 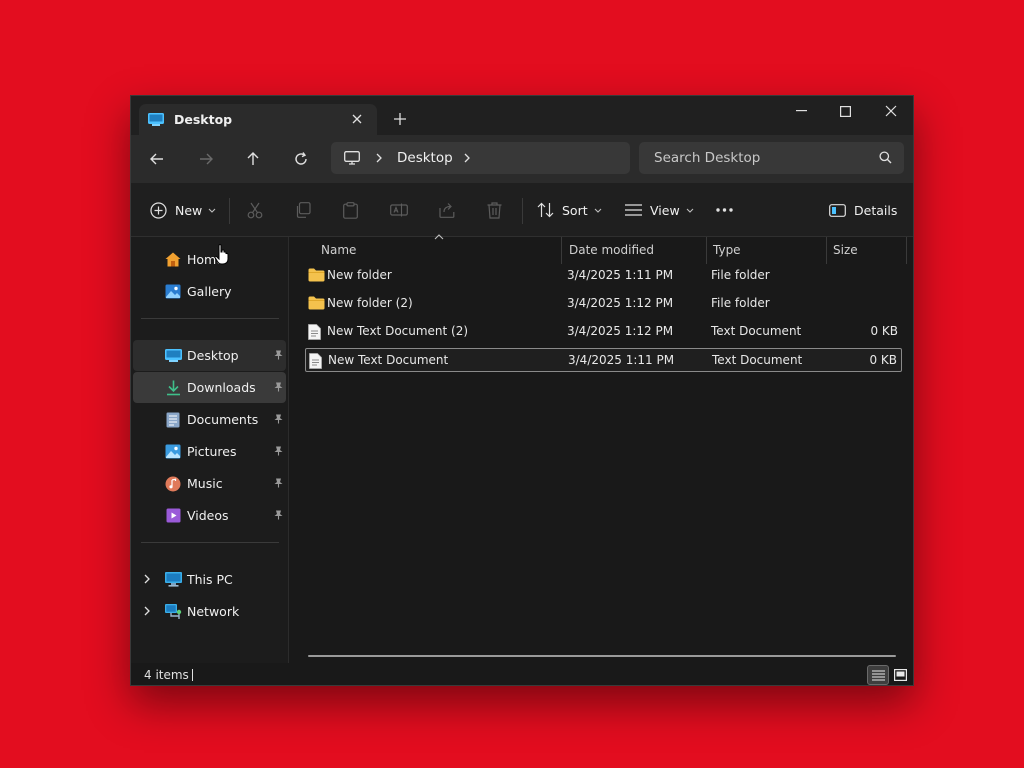 I want to click on new-button: New, so click(x=183, y=210).